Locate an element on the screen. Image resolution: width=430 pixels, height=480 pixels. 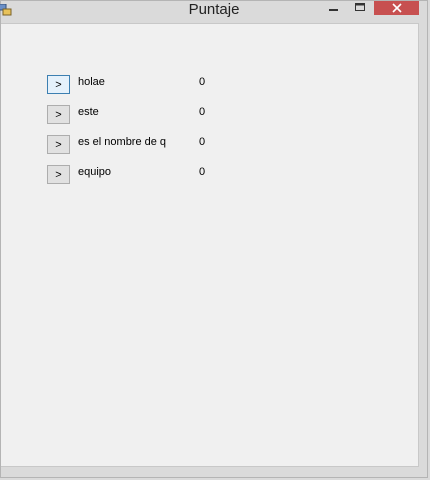
minimize-button is located at coordinates (334, 8).